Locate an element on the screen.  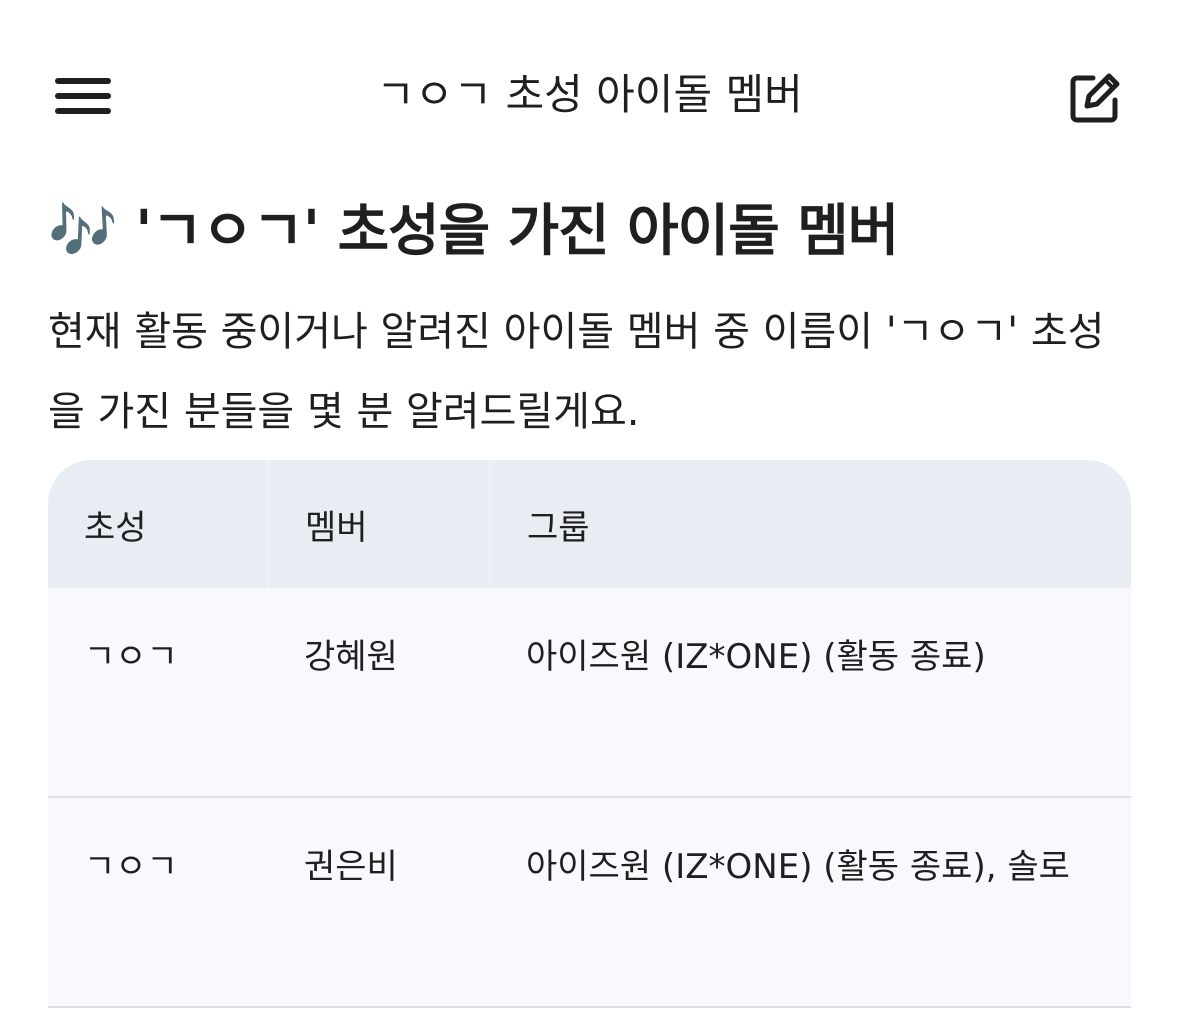
cell-group: 아이즈원 (IZ*ONE) (활동 종료) is located at coordinates (810, 693).